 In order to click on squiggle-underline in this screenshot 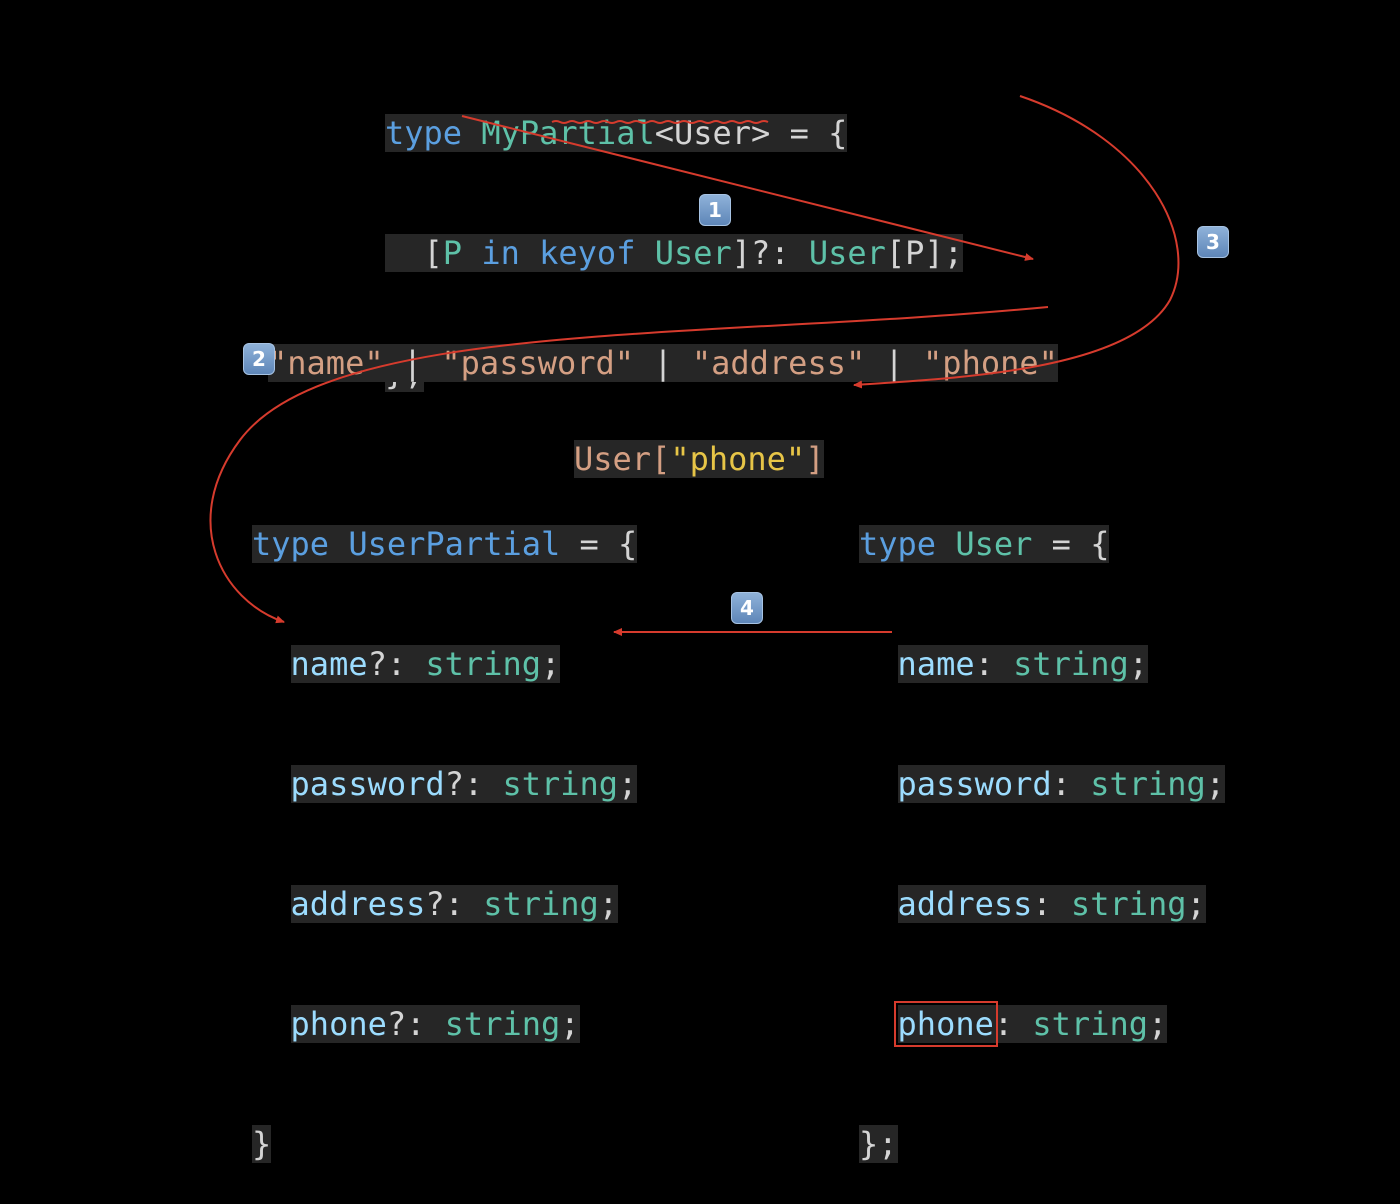, I will do `click(660, 122)`.